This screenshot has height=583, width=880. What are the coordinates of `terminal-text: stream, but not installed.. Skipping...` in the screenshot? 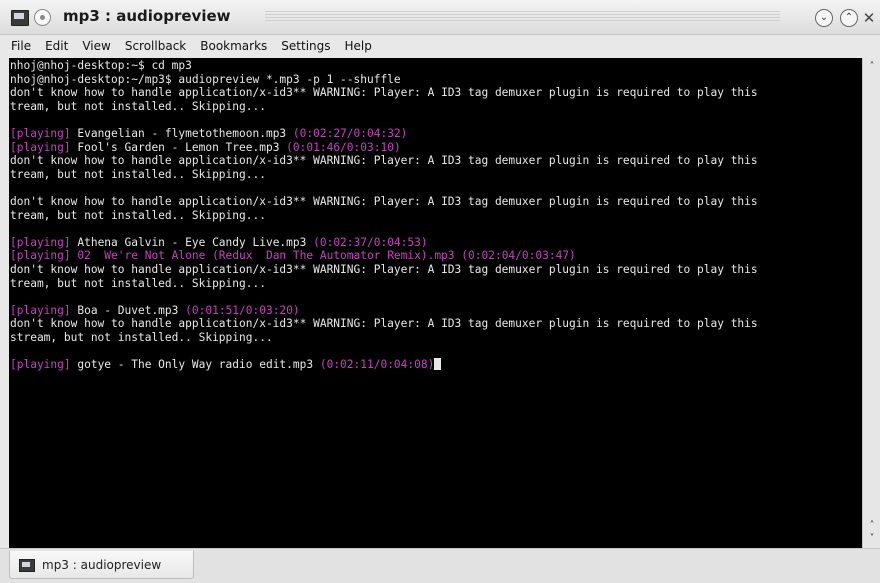 It's located at (141, 337).